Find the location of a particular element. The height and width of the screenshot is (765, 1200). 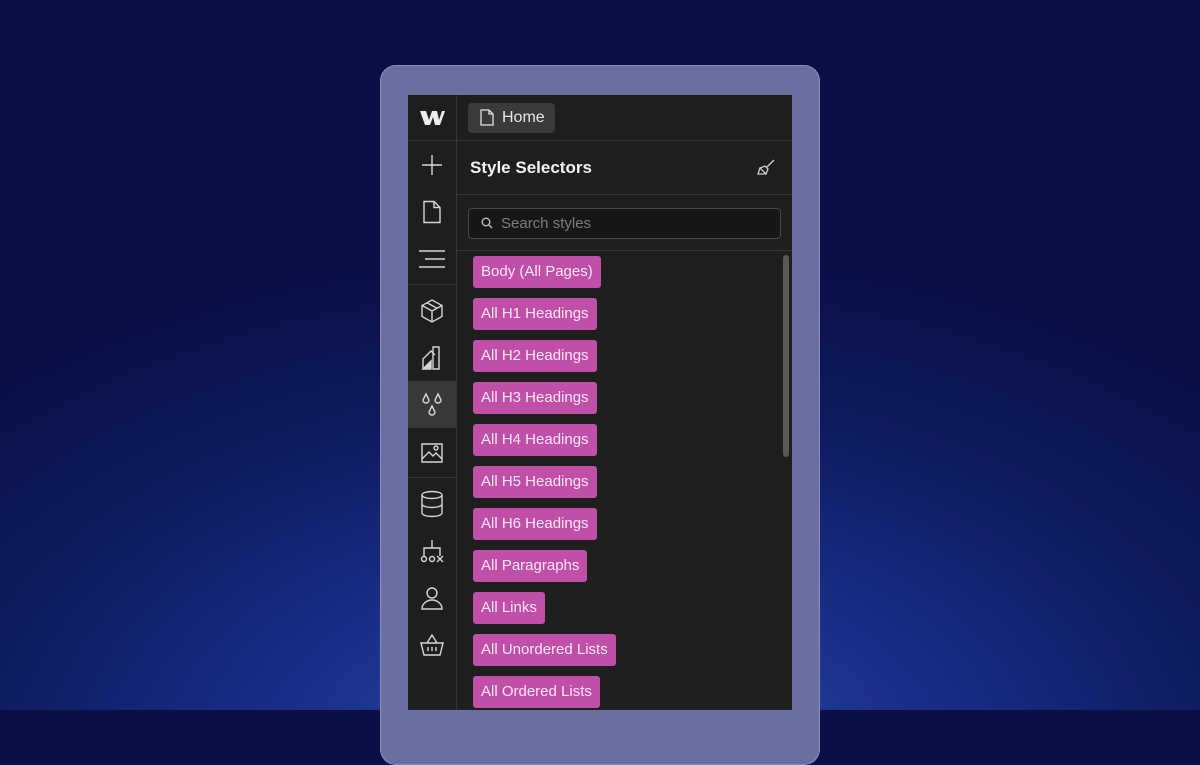

selector-chip: All H2 Headings is located at coordinates (535, 356).